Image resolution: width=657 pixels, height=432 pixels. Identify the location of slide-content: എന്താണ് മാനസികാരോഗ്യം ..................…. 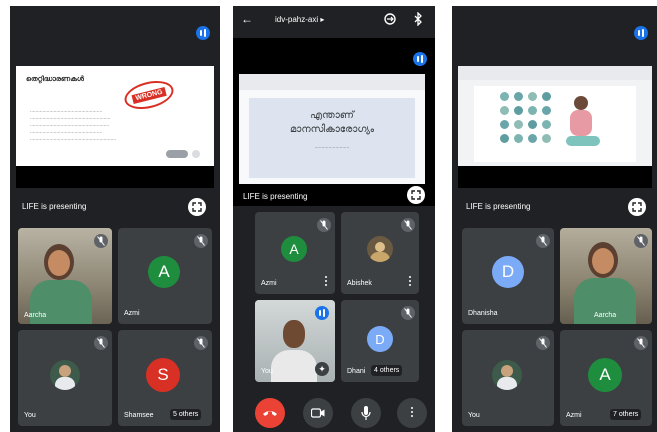
(332, 138).